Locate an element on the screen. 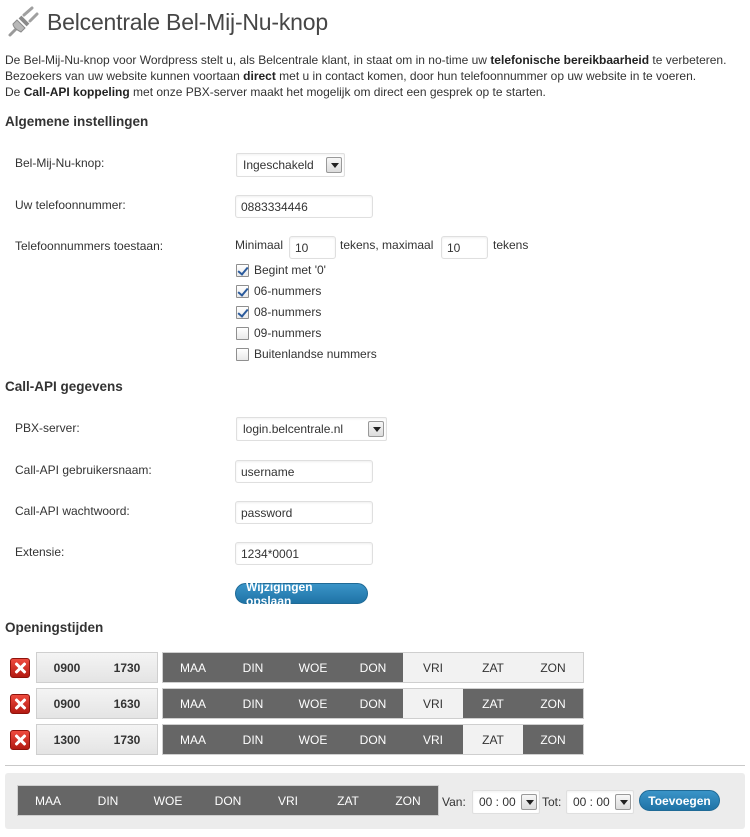 This screenshot has width=750, height=837. phone-label: Uw telefoonnummer: is located at coordinates (70, 205).